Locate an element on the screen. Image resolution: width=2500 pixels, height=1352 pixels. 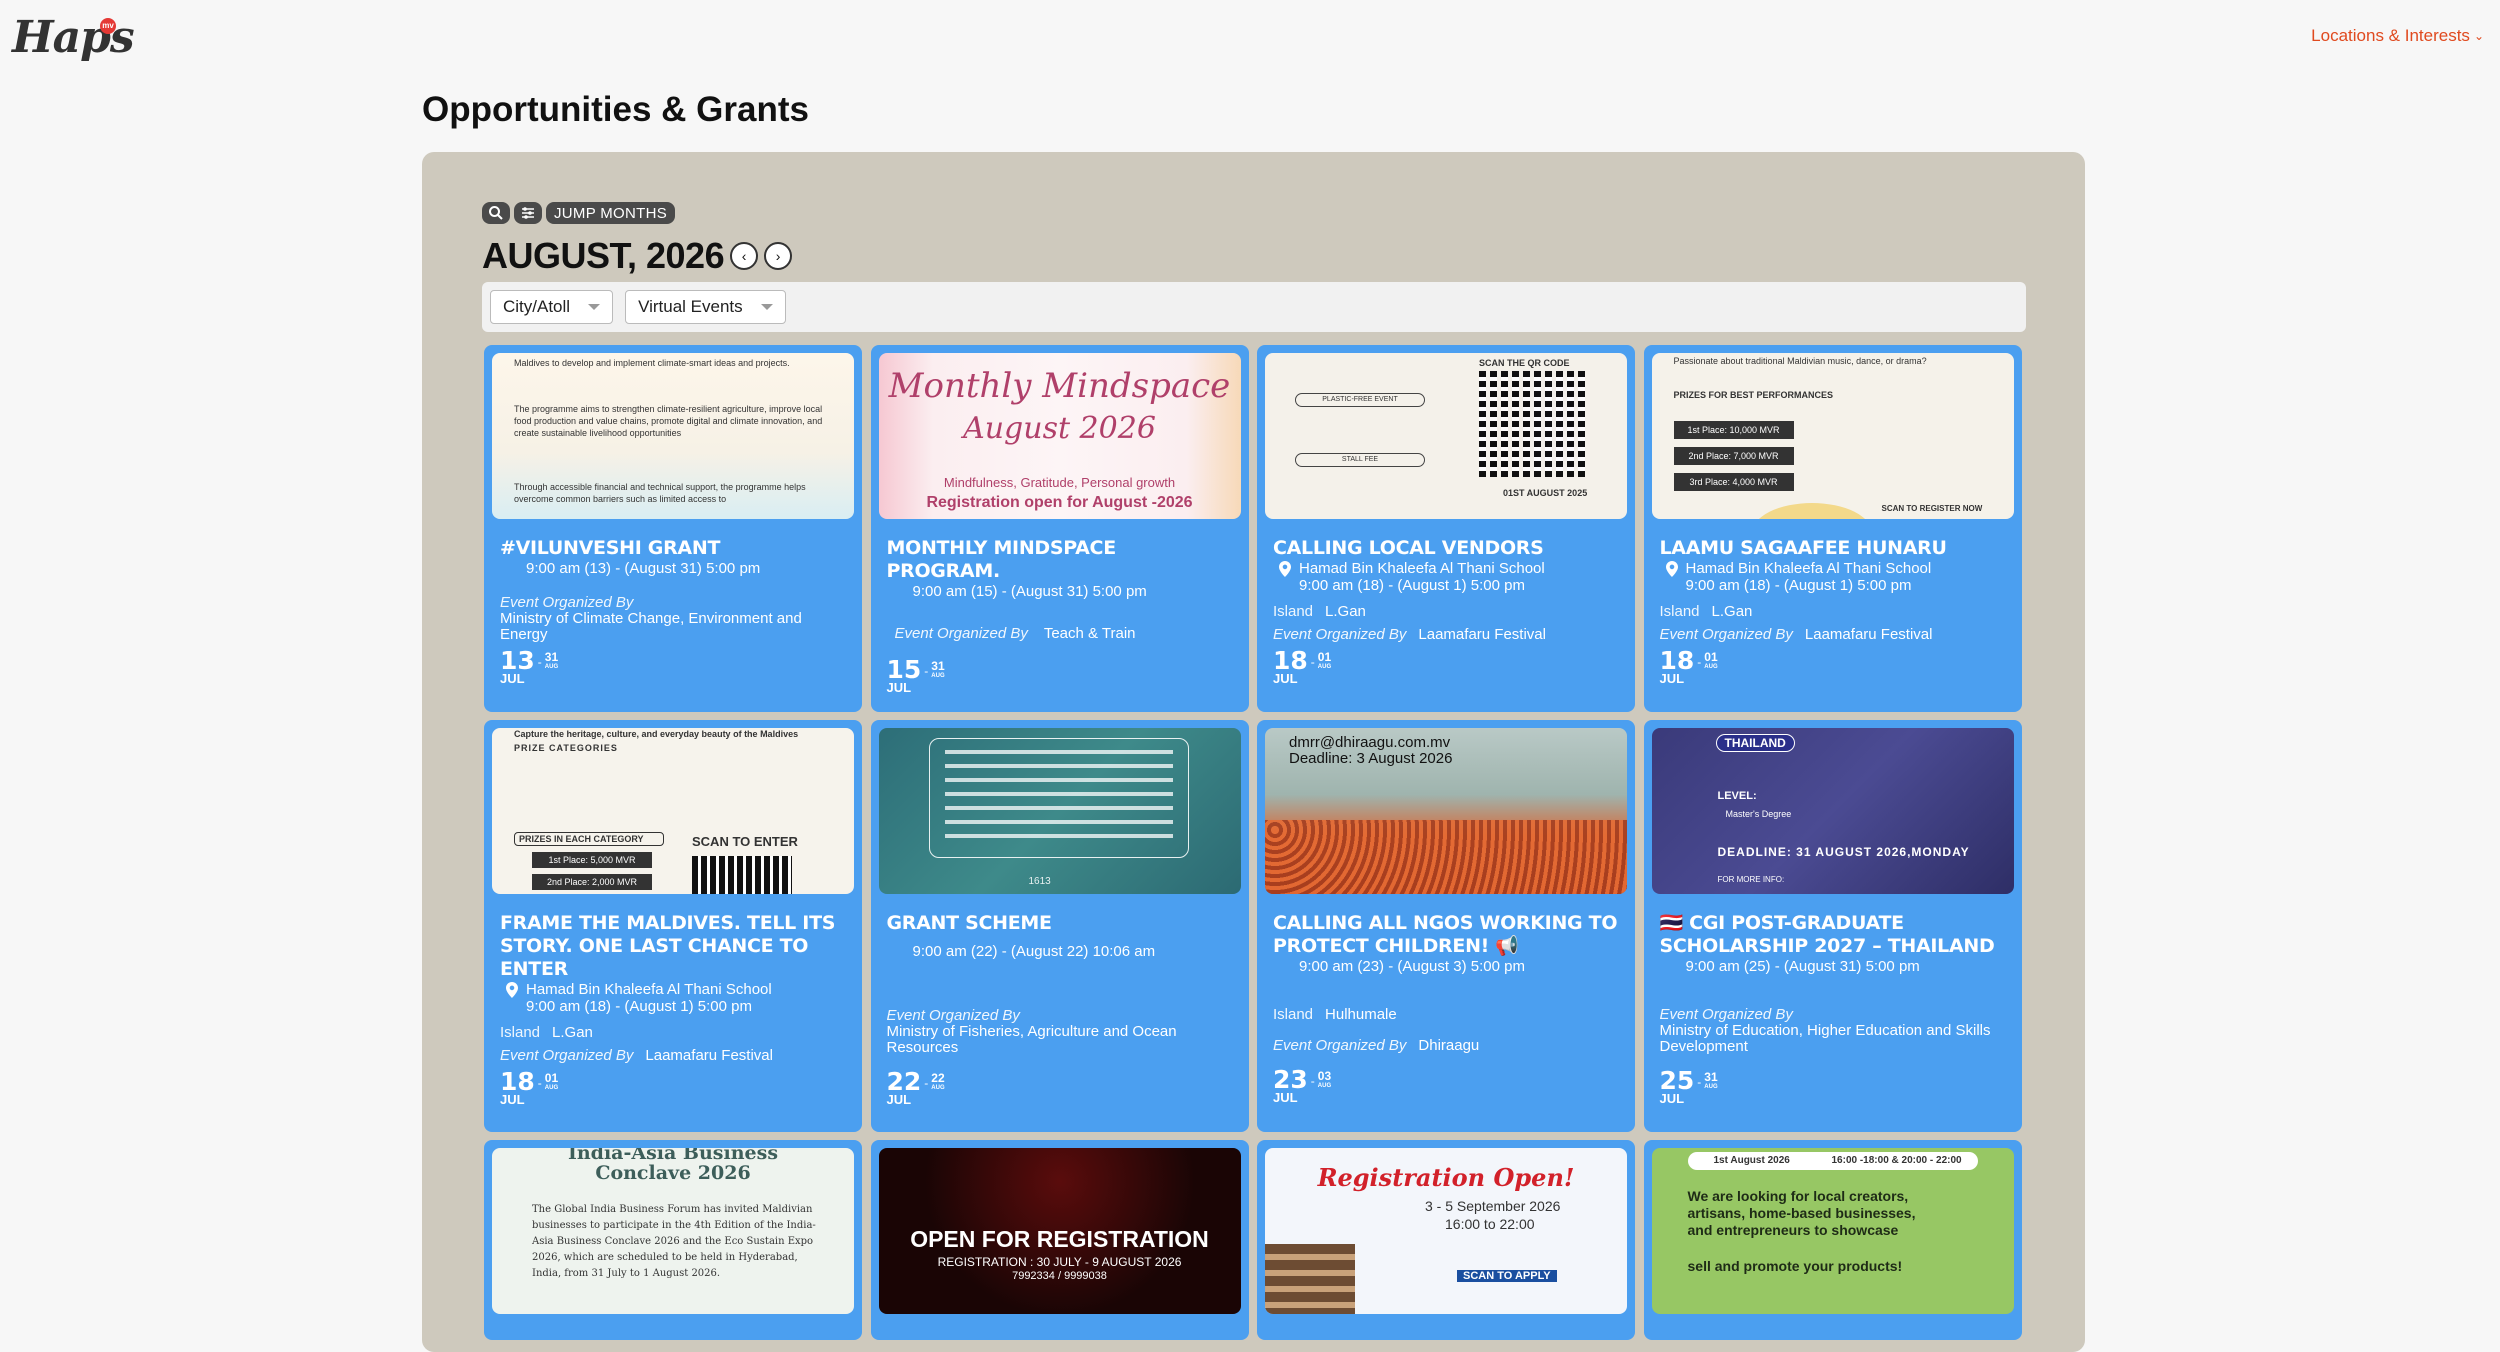
thumb-text: OPEN FOR REGISTRATION is located at coordinates (1059, 1239).